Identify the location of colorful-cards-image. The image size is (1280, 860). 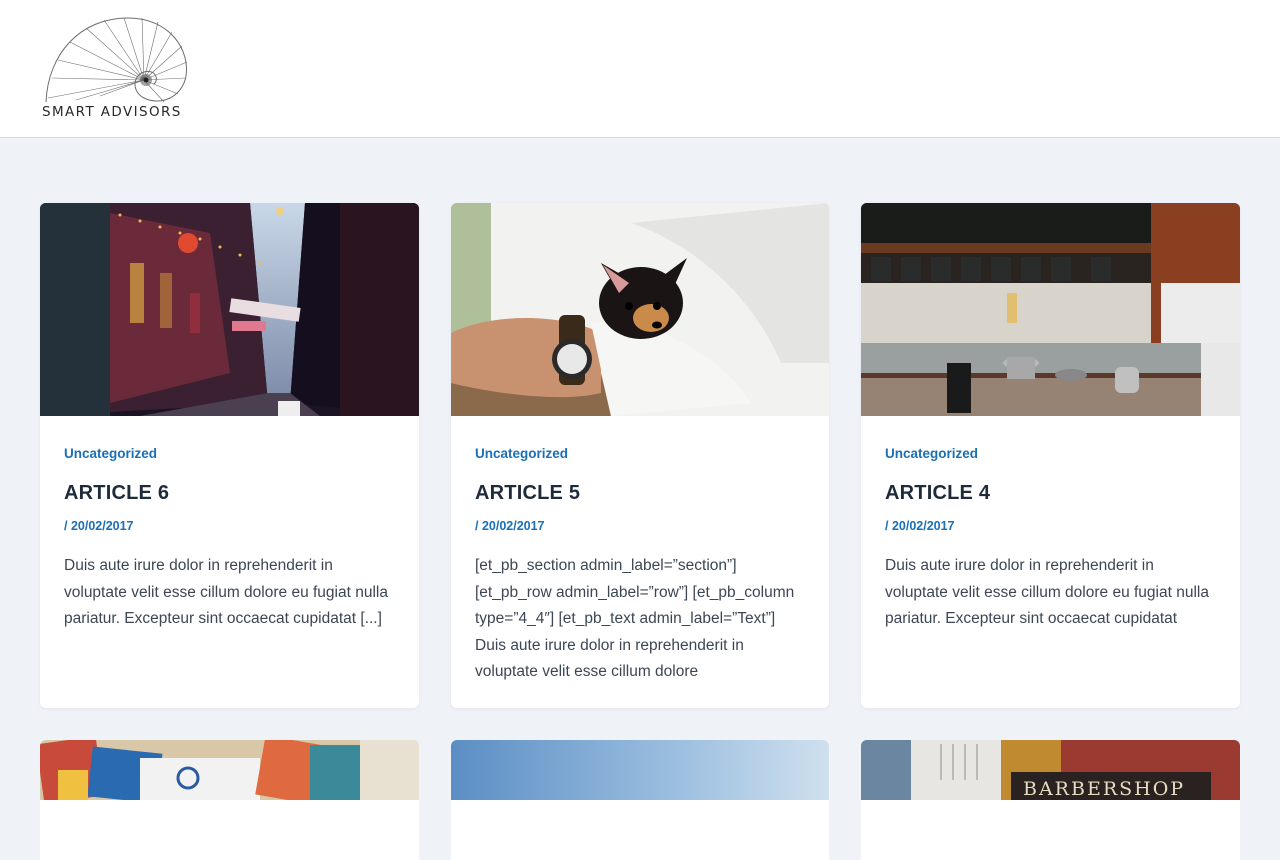
(229, 770).